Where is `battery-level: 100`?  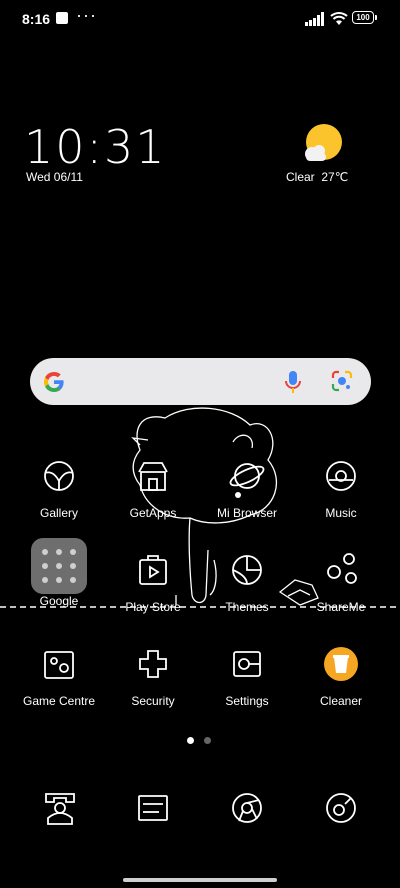 battery-level: 100 is located at coordinates (363, 17).